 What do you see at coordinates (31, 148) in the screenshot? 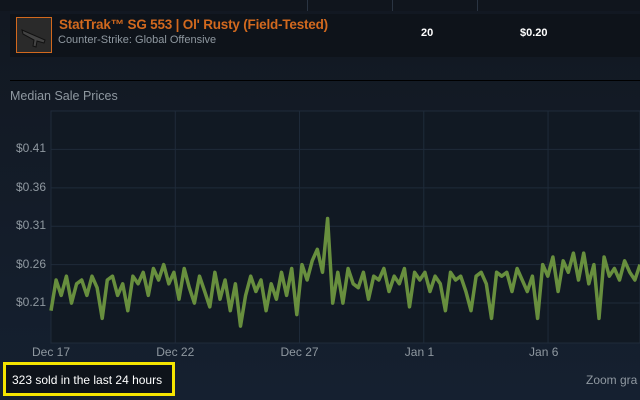
I see `y-tick-label: $0.41` at bounding box center [31, 148].